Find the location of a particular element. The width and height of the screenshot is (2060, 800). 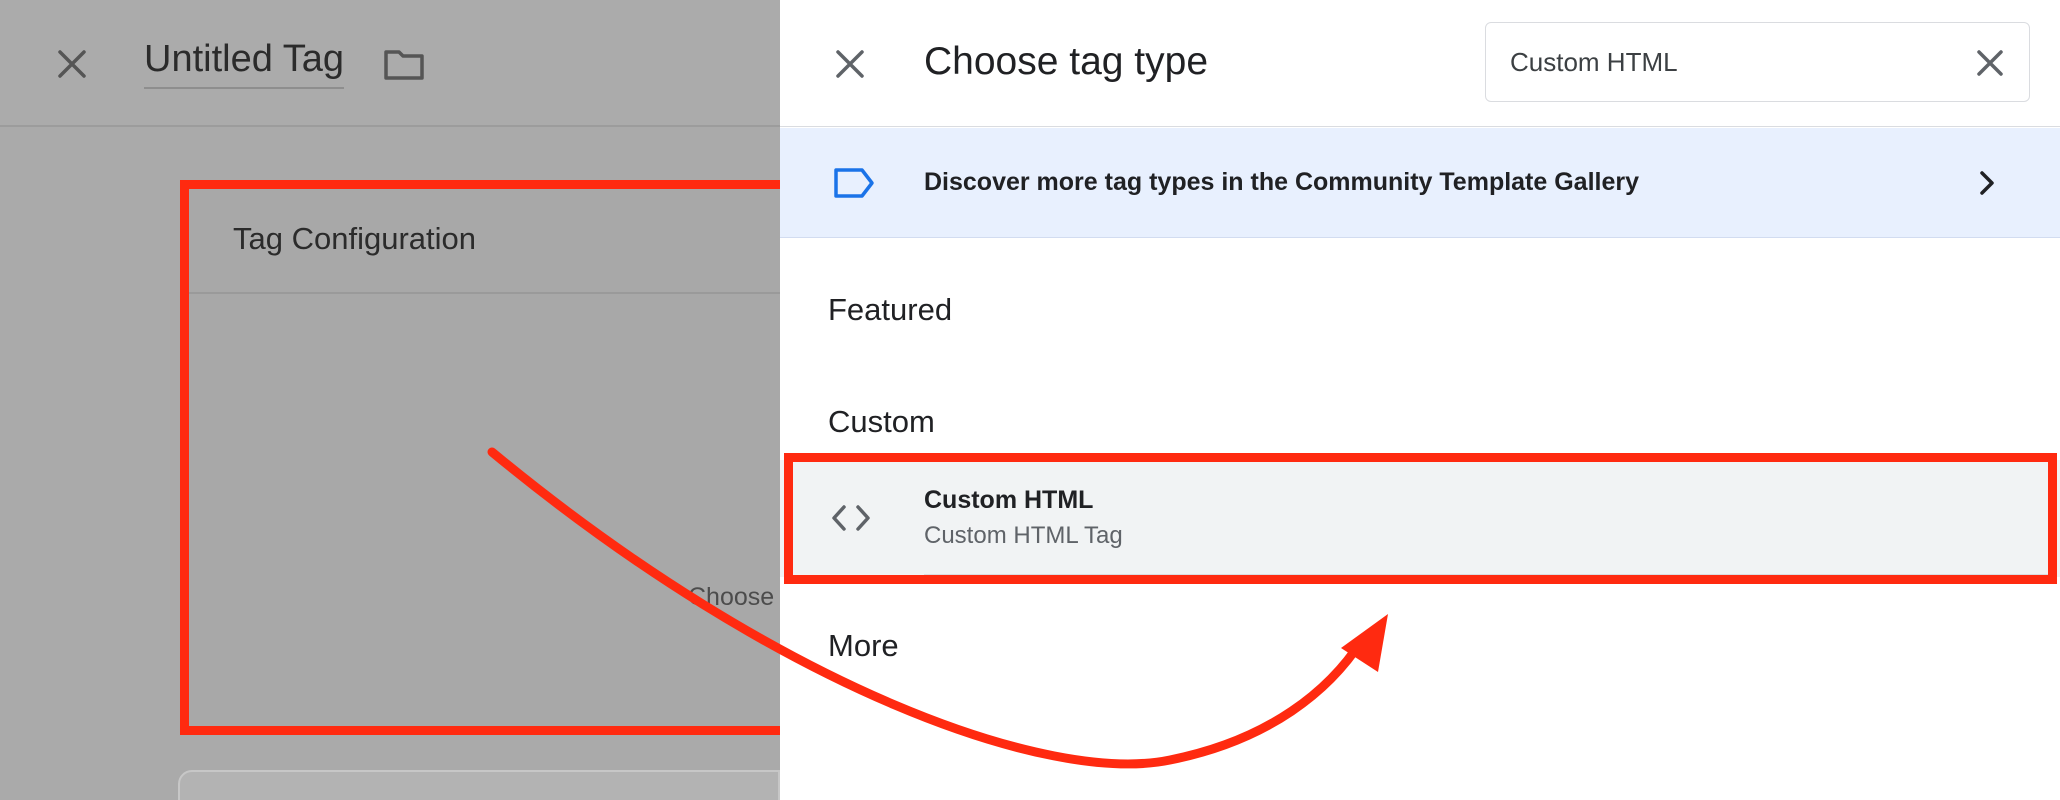

tag-editor-header: Untitled Tag is located at coordinates (390, 63).